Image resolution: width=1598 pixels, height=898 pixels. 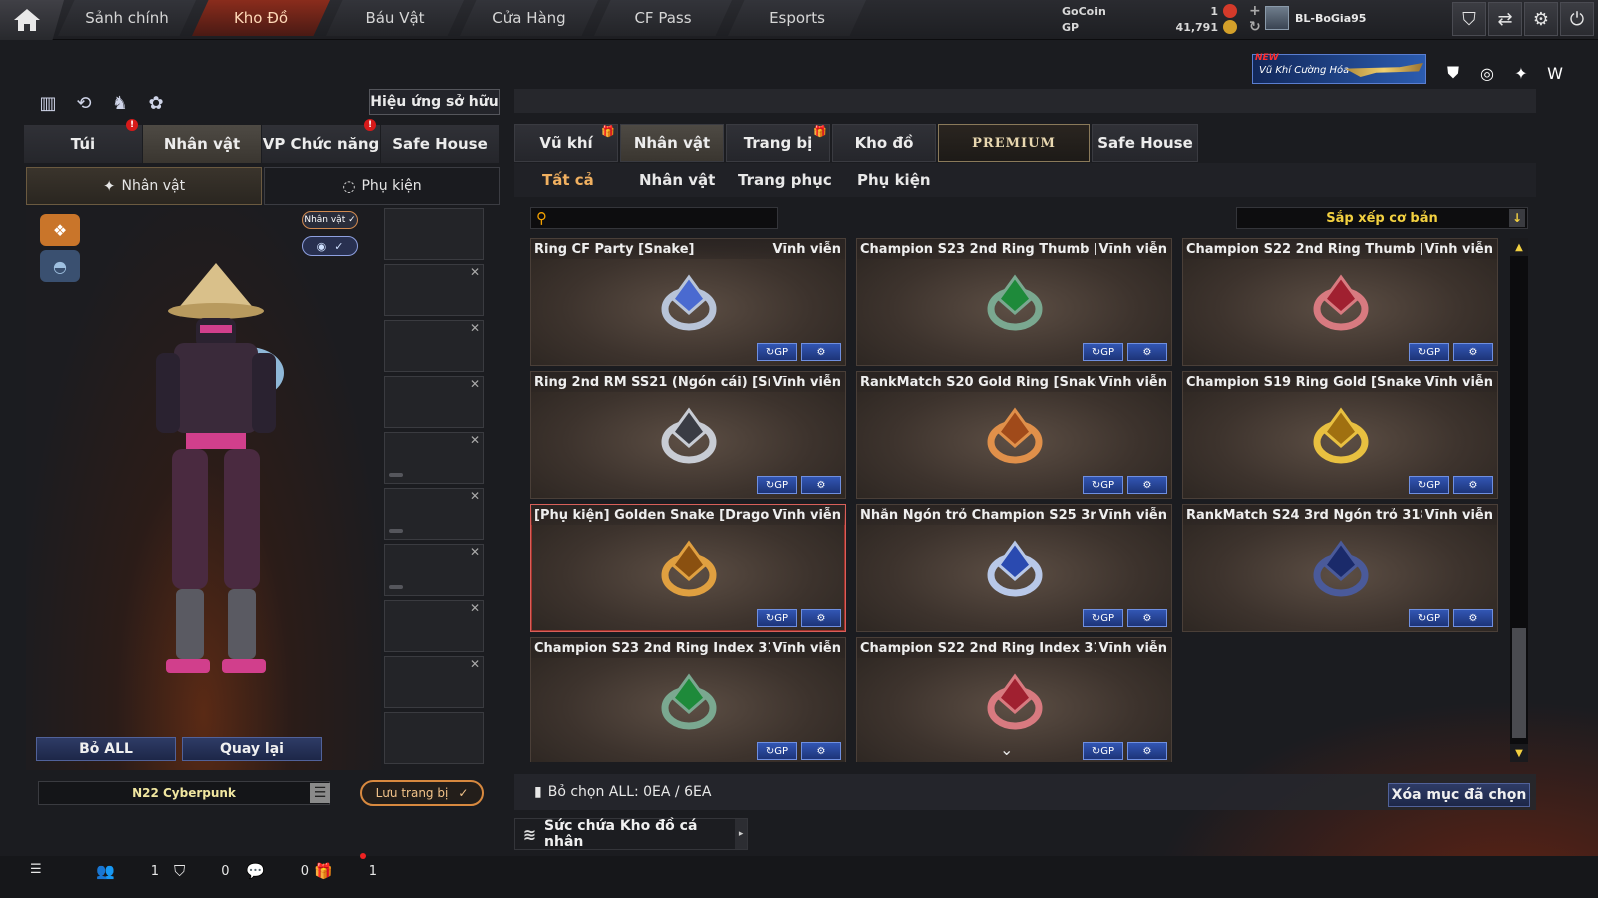 I want to click on v-shield-icon: ⛊, so click(x=1453, y=73).